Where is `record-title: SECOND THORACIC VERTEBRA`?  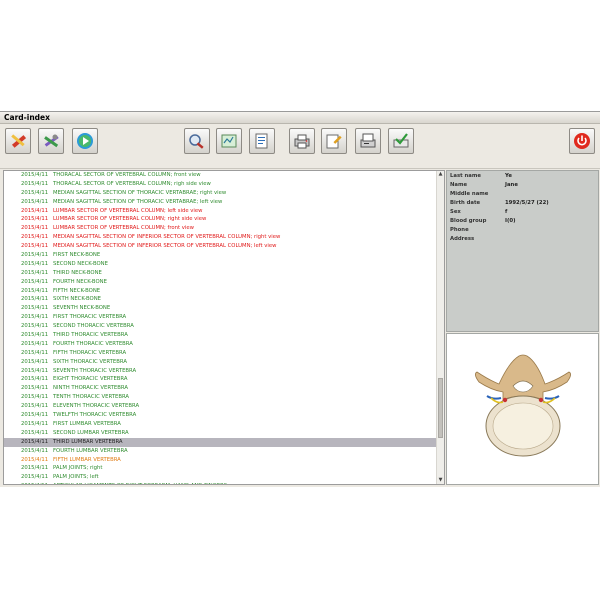
record-title: SECOND THORACIC VERTEBRA is located at coordinates (93, 326).